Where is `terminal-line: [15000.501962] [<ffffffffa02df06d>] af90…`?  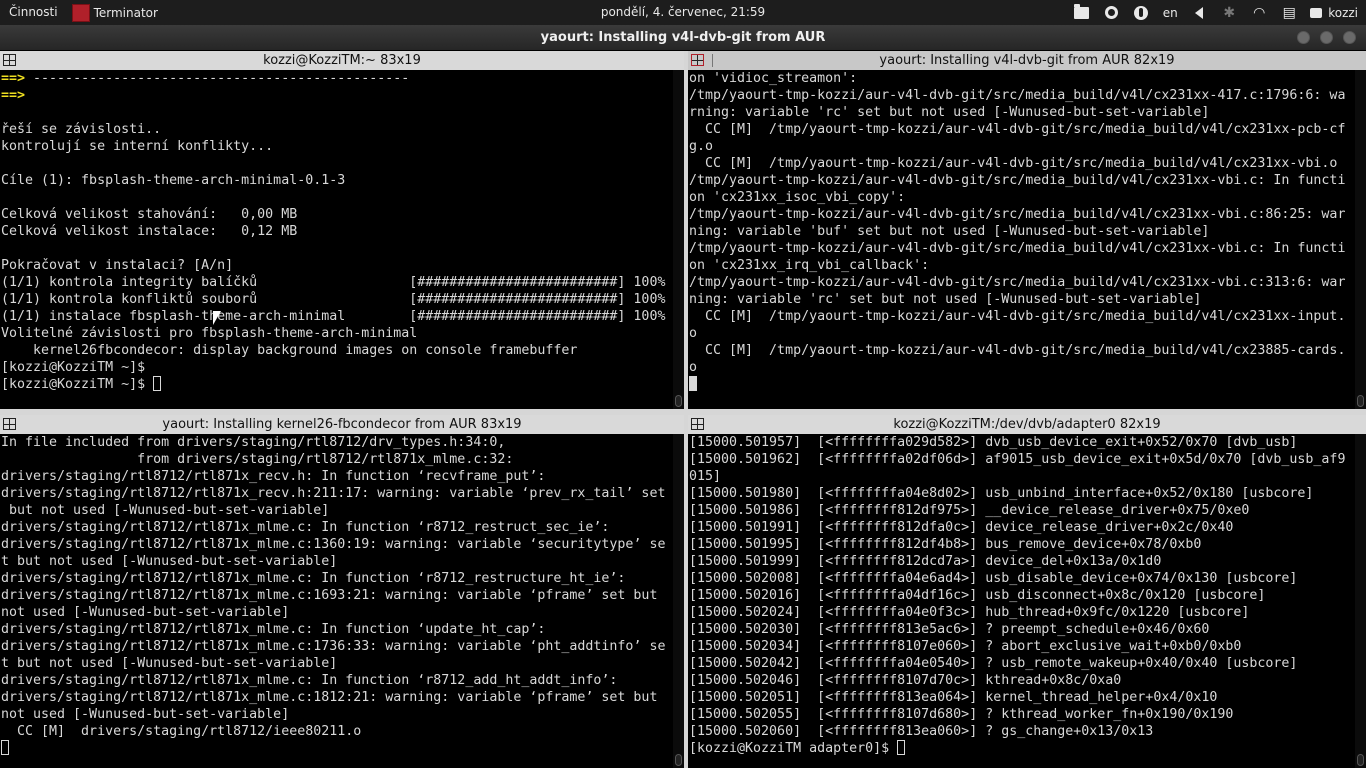
terminal-line: [15000.501962] [<ffffffffa02df06d>] af90… is located at coordinates (1017, 459).